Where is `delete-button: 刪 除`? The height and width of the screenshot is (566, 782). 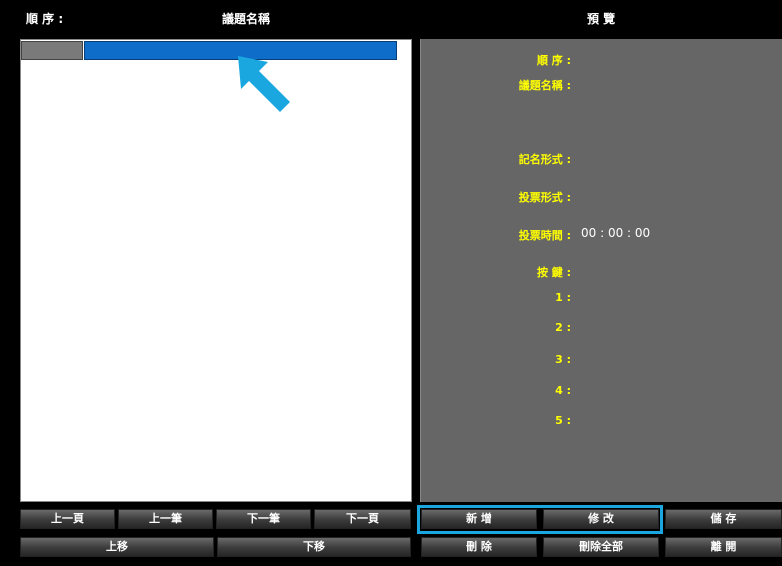
delete-button: 刪 除 is located at coordinates (479, 547).